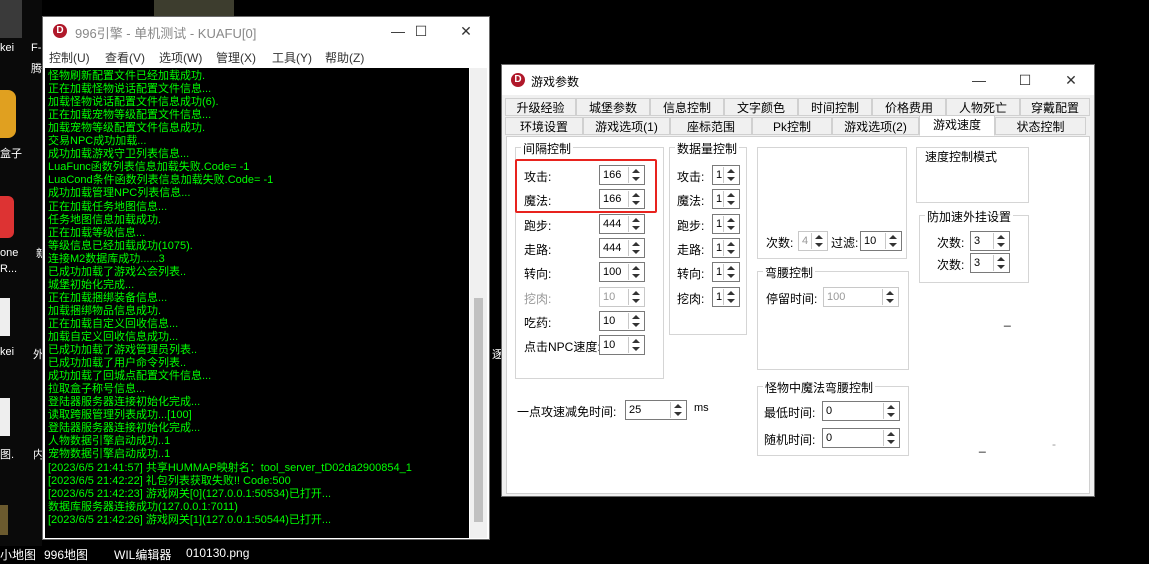 This screenshot has height=564, width=1149. What do you see at coordinates (1007, 320) in the screenshot?
I see `dash-mark: _` at bounding box center [1007, 320].